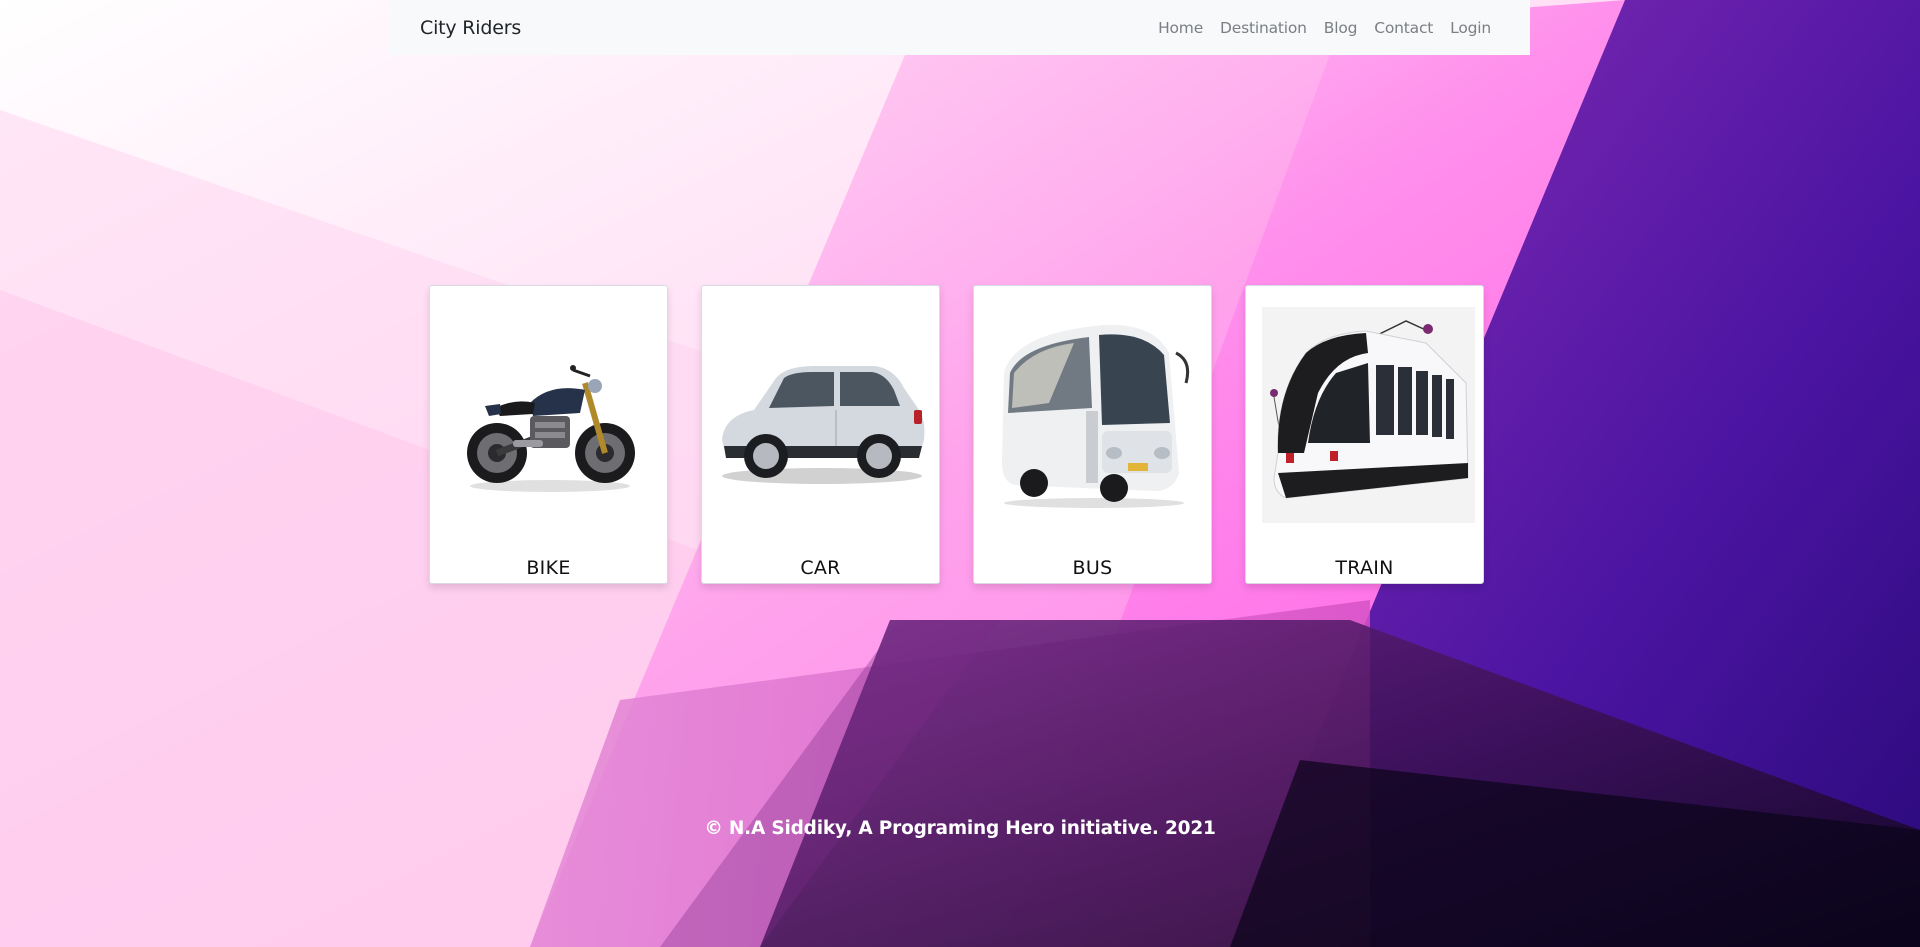  I want to click on car-icon, so click(821, 413).